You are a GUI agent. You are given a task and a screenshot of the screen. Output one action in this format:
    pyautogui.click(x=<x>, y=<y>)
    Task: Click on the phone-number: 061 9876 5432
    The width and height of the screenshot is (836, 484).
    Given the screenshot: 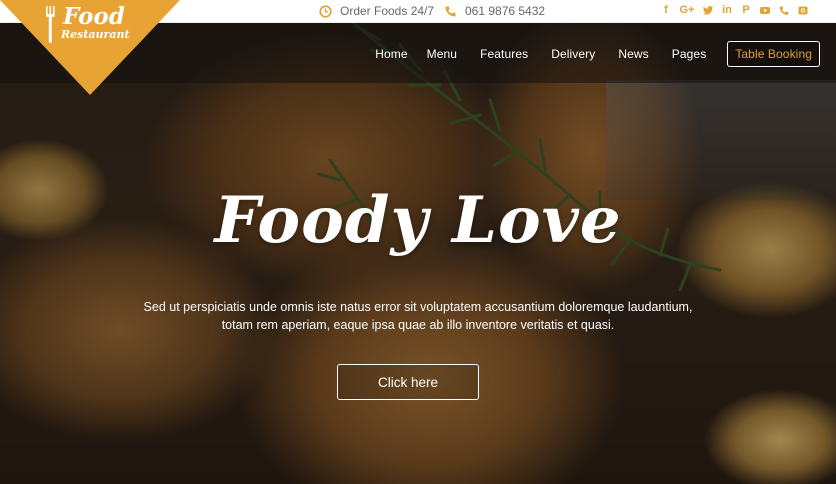 What is the action you would take?
    pyautogui.click(x=505, y=11)
    